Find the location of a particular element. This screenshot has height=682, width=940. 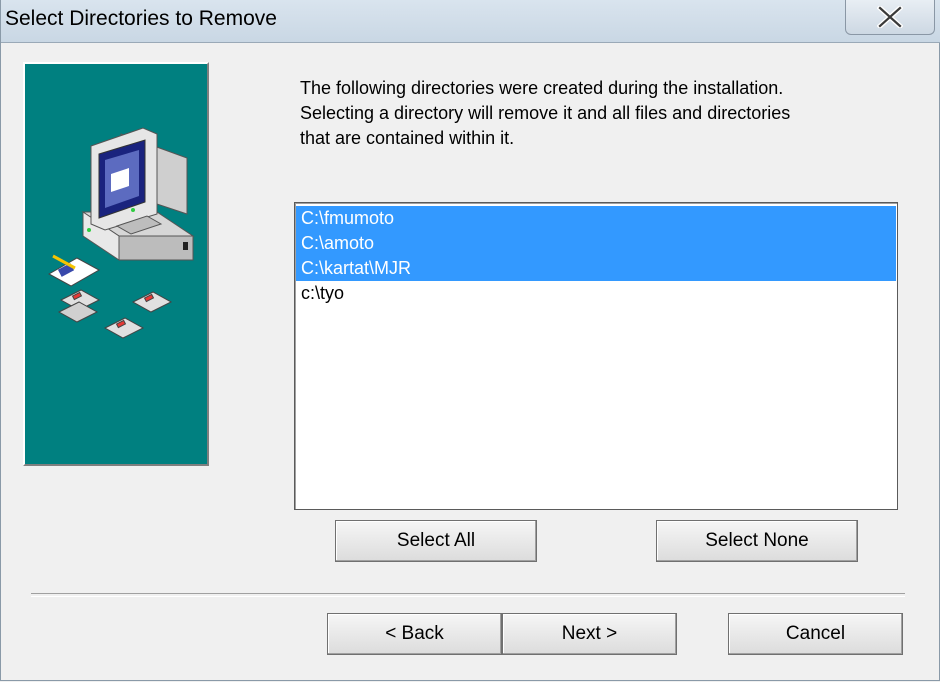

directory-list-item: C:\kartat\MJR is located at coordinates (596, 268).